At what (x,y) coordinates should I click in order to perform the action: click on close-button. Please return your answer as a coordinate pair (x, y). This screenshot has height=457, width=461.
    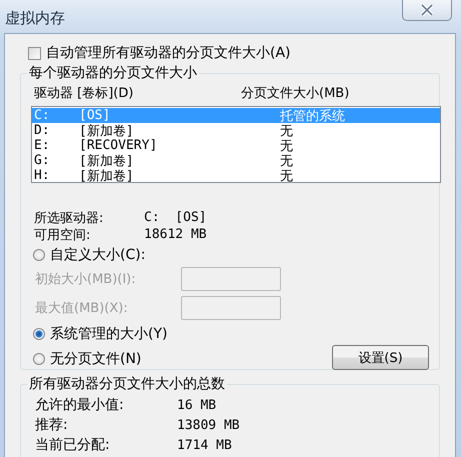
    Looking at the image, I should click on (427, 10).